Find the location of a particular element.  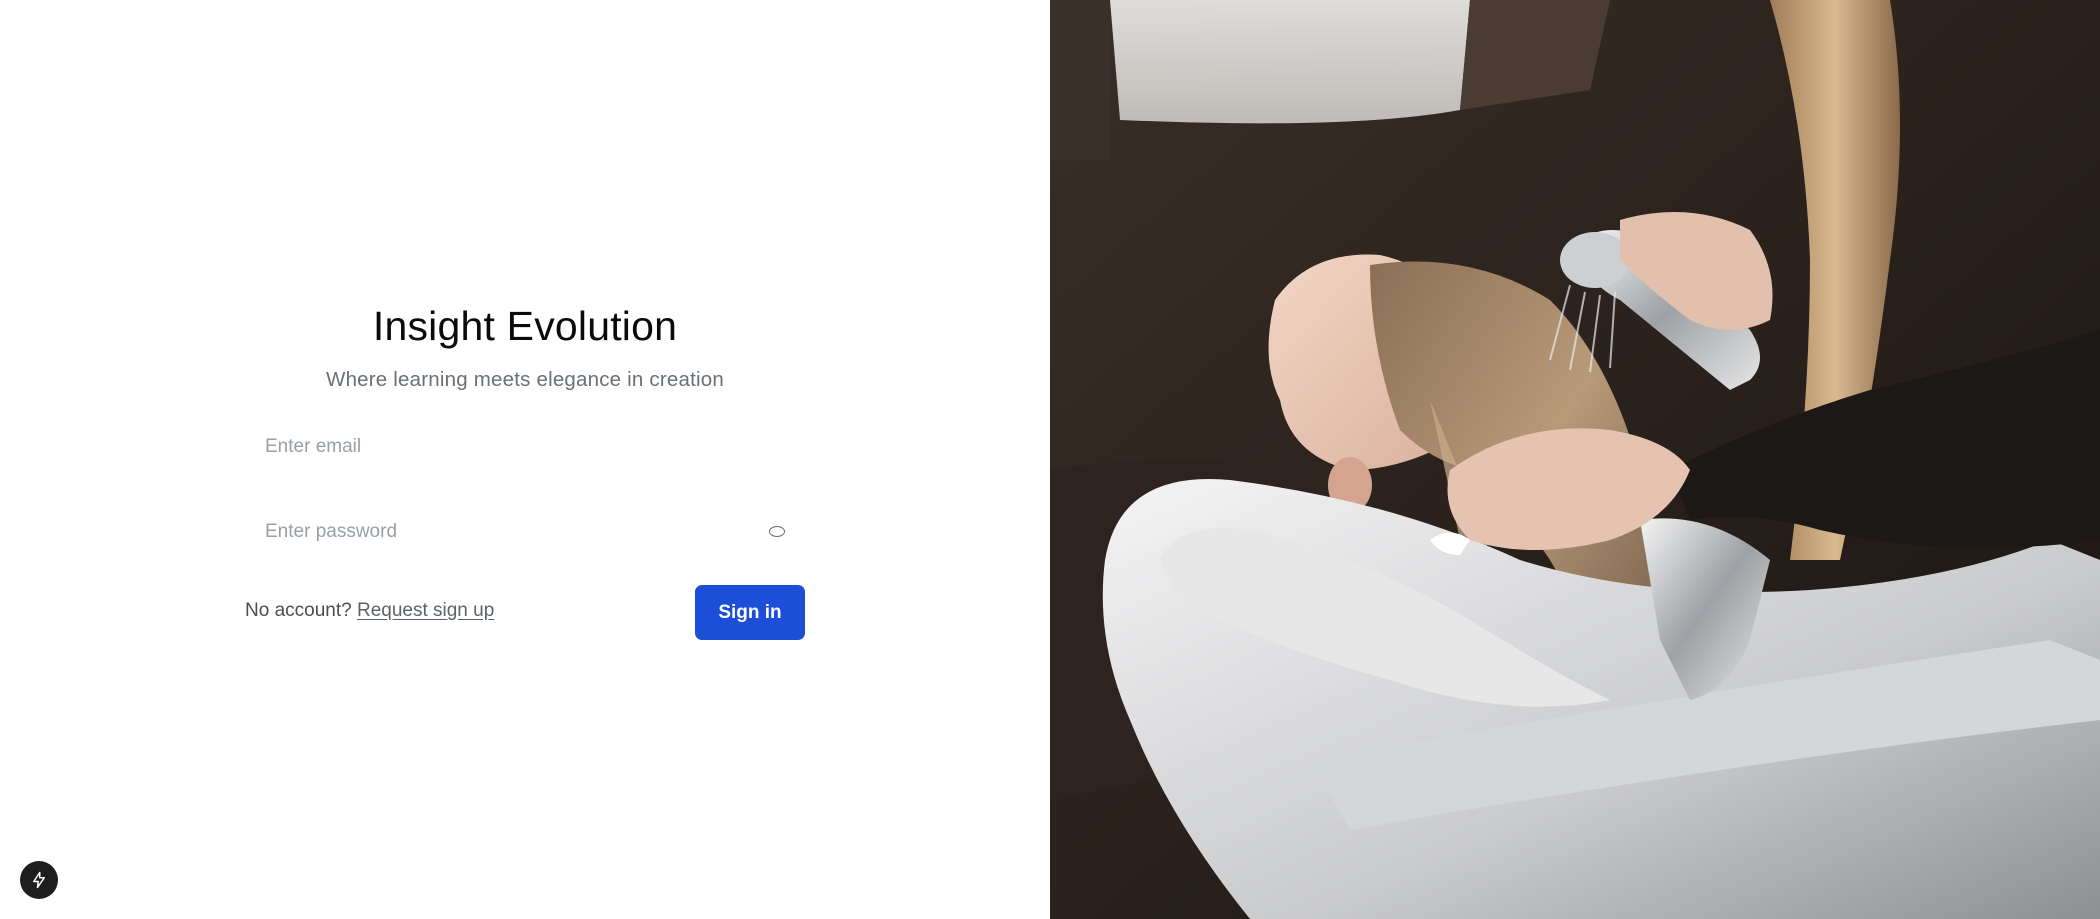

lightning-icon is located at coordinates (39, 880).